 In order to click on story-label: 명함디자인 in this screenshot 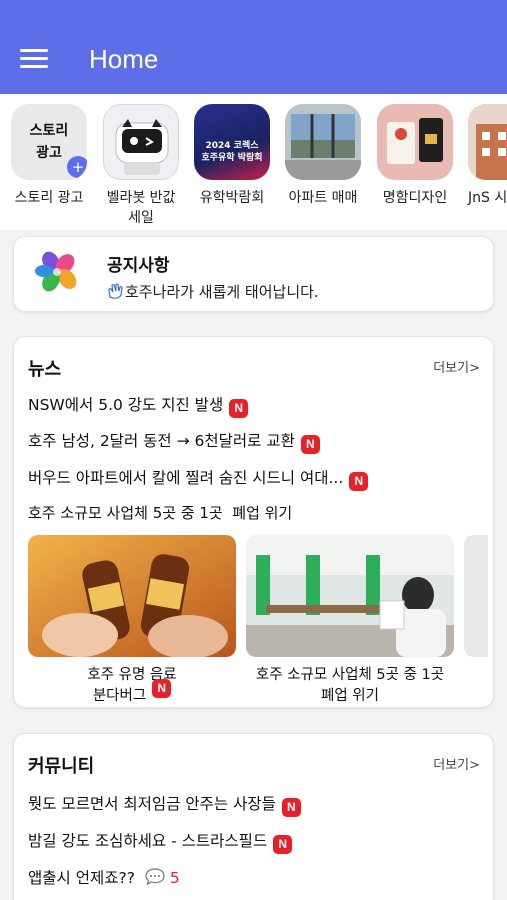, I will do `click(415, 198)`.